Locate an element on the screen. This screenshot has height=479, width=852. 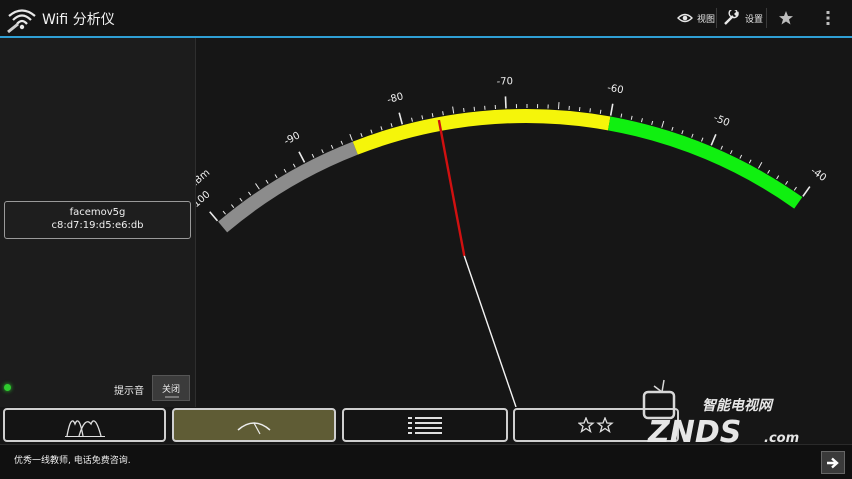
settings-button: 设置 is located at coordinates (743, 18).